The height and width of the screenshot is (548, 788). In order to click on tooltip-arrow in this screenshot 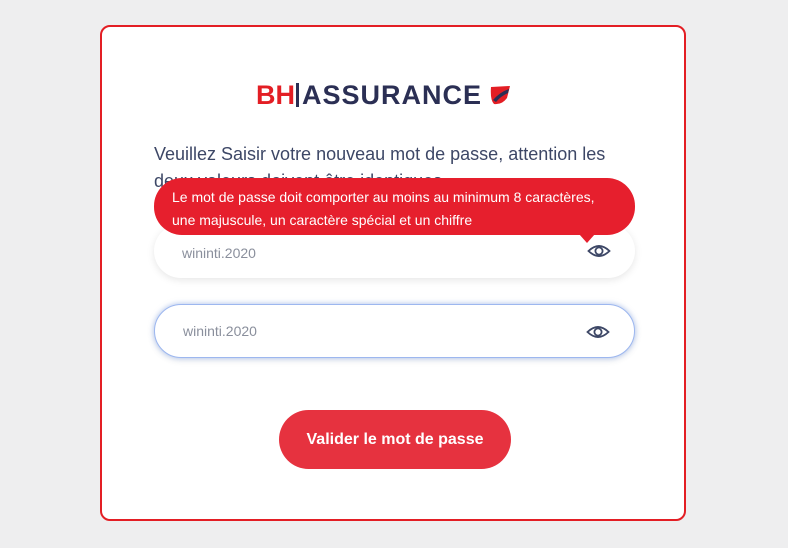, I will do `click(587, 238)`.